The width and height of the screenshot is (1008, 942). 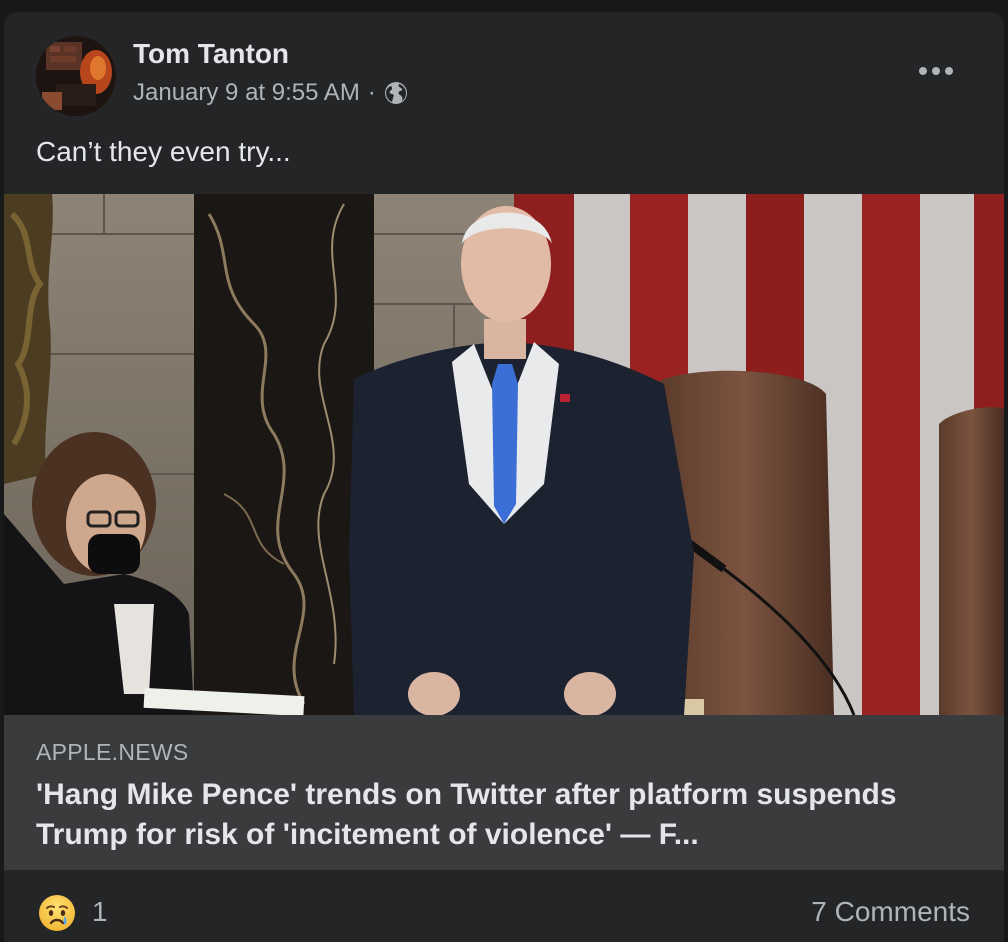 I want to click on author-name: Tom Tanton, so click(x=211, y=54).